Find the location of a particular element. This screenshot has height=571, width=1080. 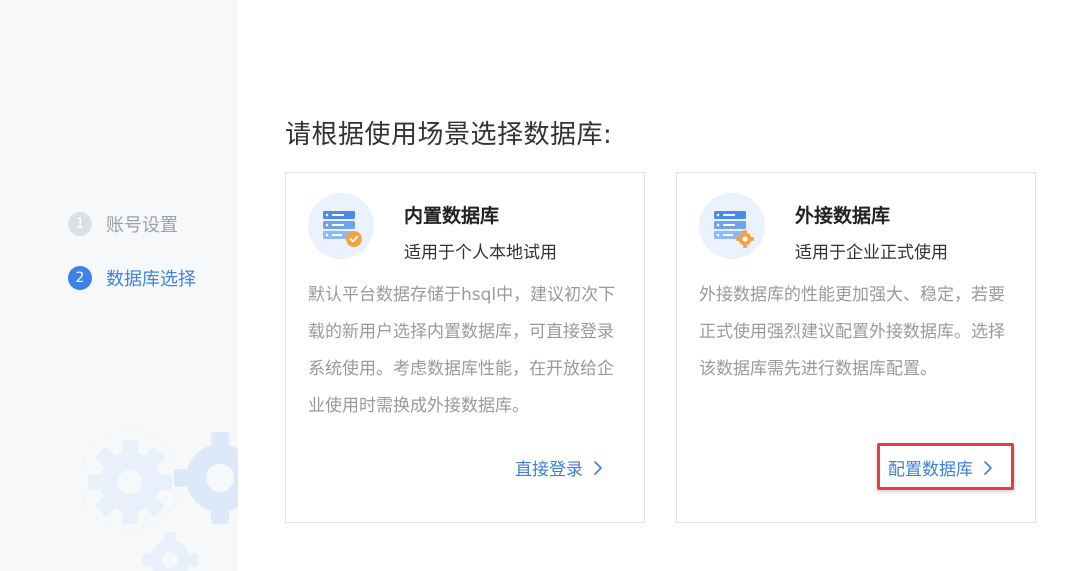

step-database-selection: 2 数据库选择 is located at coordinates (132, 278).